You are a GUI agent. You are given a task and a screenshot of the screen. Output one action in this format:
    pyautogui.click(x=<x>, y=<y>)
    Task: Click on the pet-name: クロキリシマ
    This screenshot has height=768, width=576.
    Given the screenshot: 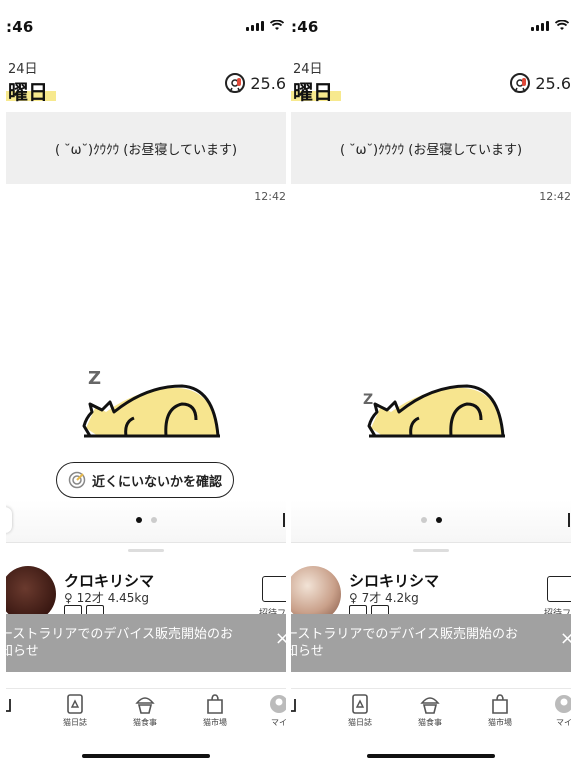 What is the action you would take?
    pyautogui.click(x=109, y=580)
    